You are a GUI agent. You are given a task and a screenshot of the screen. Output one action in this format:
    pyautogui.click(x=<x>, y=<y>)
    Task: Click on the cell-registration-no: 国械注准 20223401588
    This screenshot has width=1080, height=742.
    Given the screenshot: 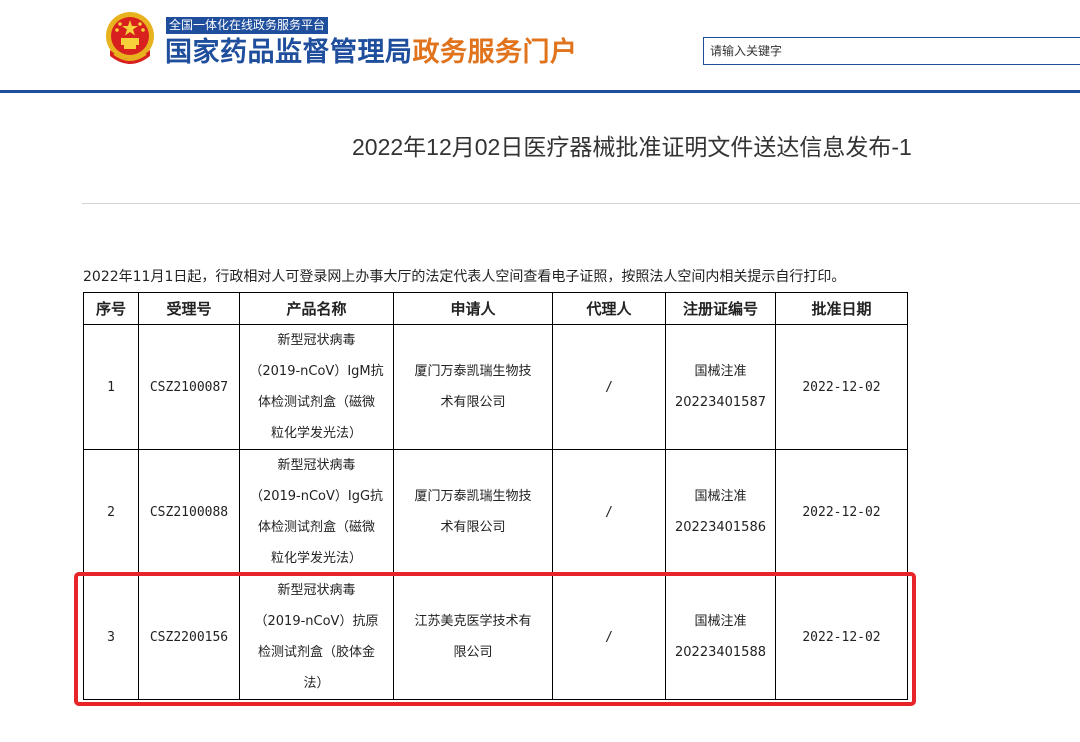 What is the action you would take?
    pyautogui.click(x=720, y=637)
    